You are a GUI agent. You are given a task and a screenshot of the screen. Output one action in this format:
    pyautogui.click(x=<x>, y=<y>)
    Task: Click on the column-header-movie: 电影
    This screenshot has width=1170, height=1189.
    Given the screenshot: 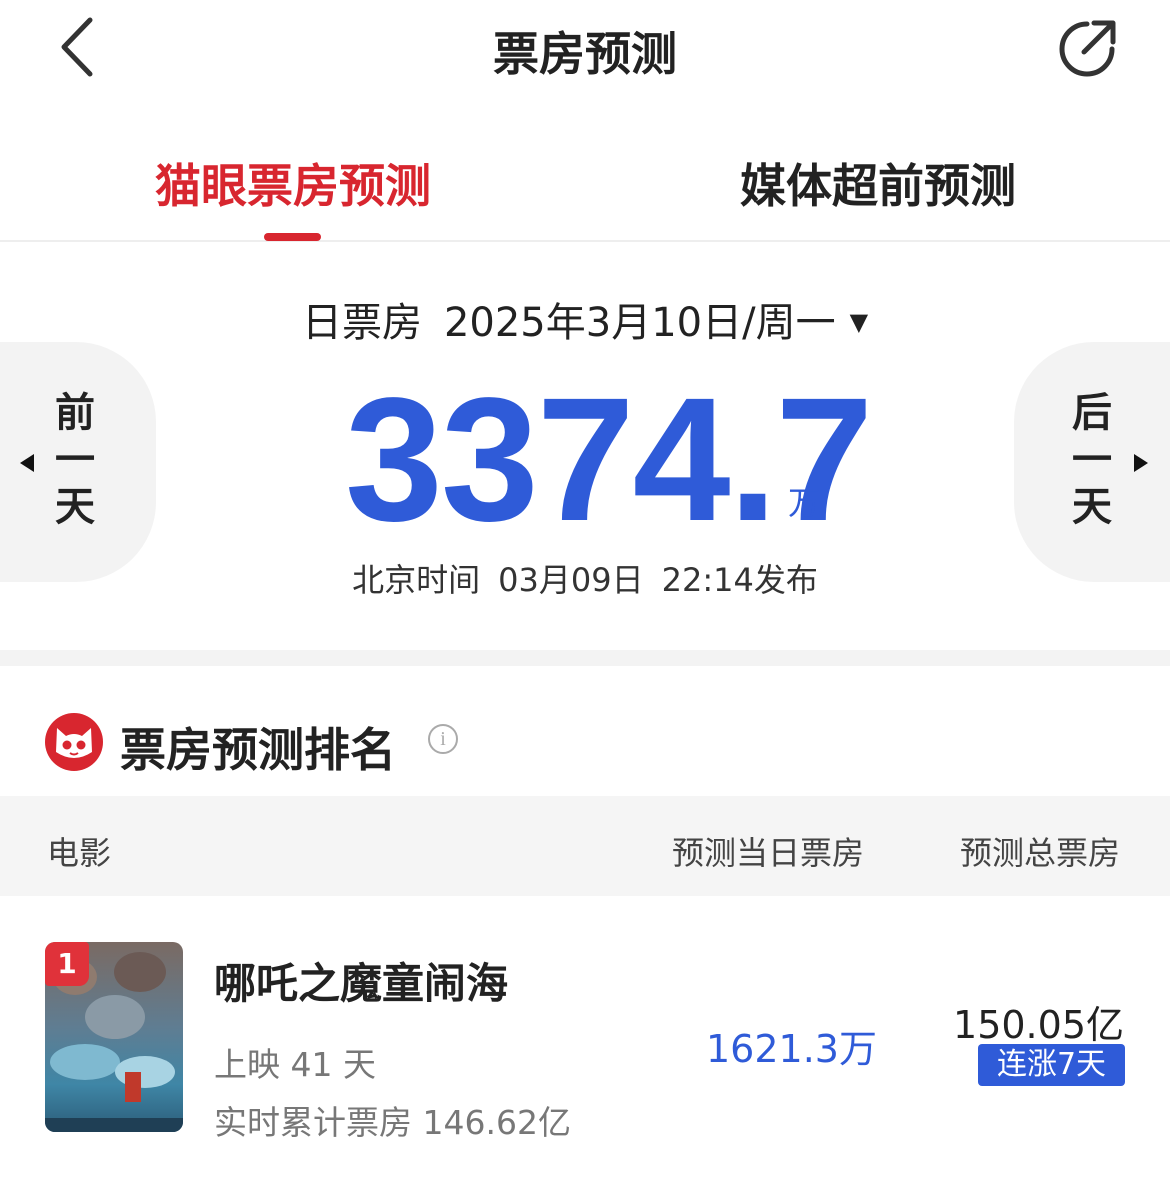 What is the action you would take?
    pyautogui.click(x=79, y=853)
    